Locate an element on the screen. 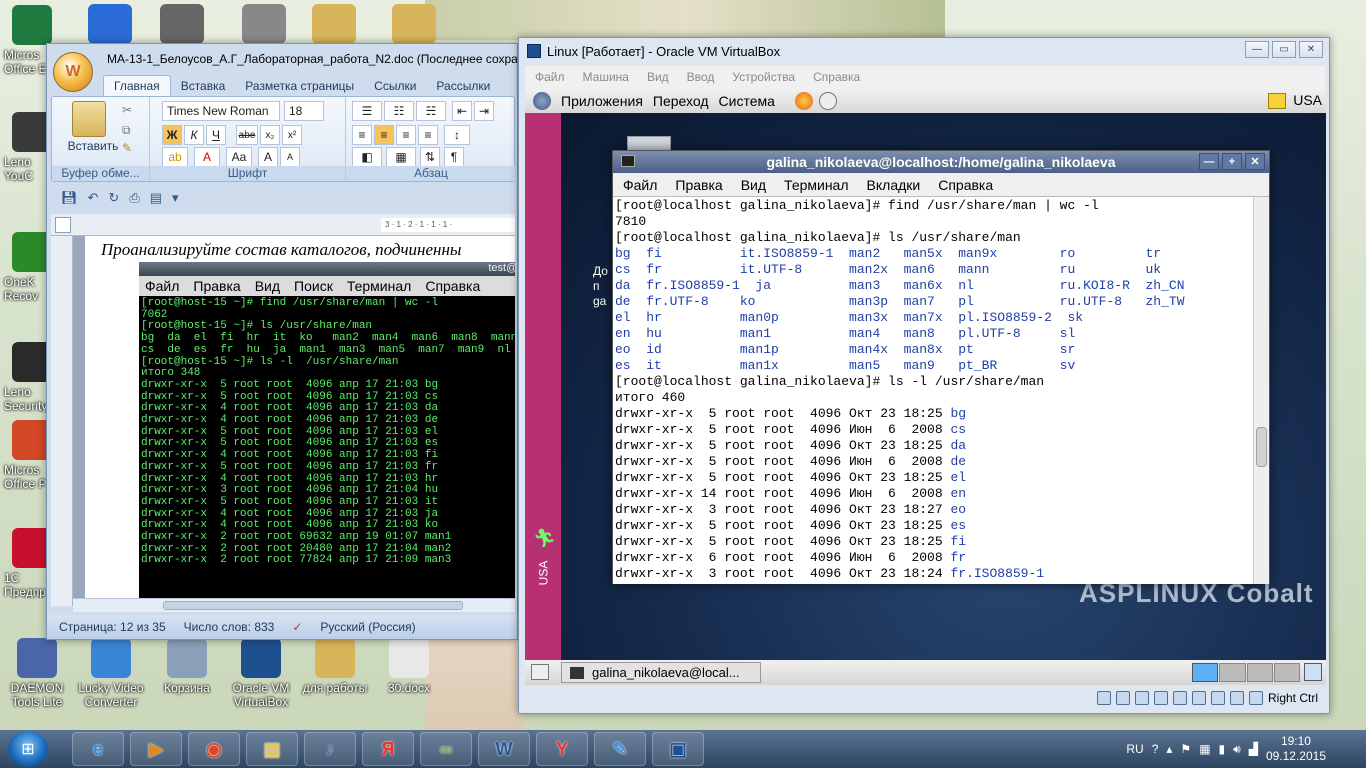 This screenshot has height=768, width=1366. desktop-shortcut: Oracle VM VirtualBox is located at coordinates (261, 673).